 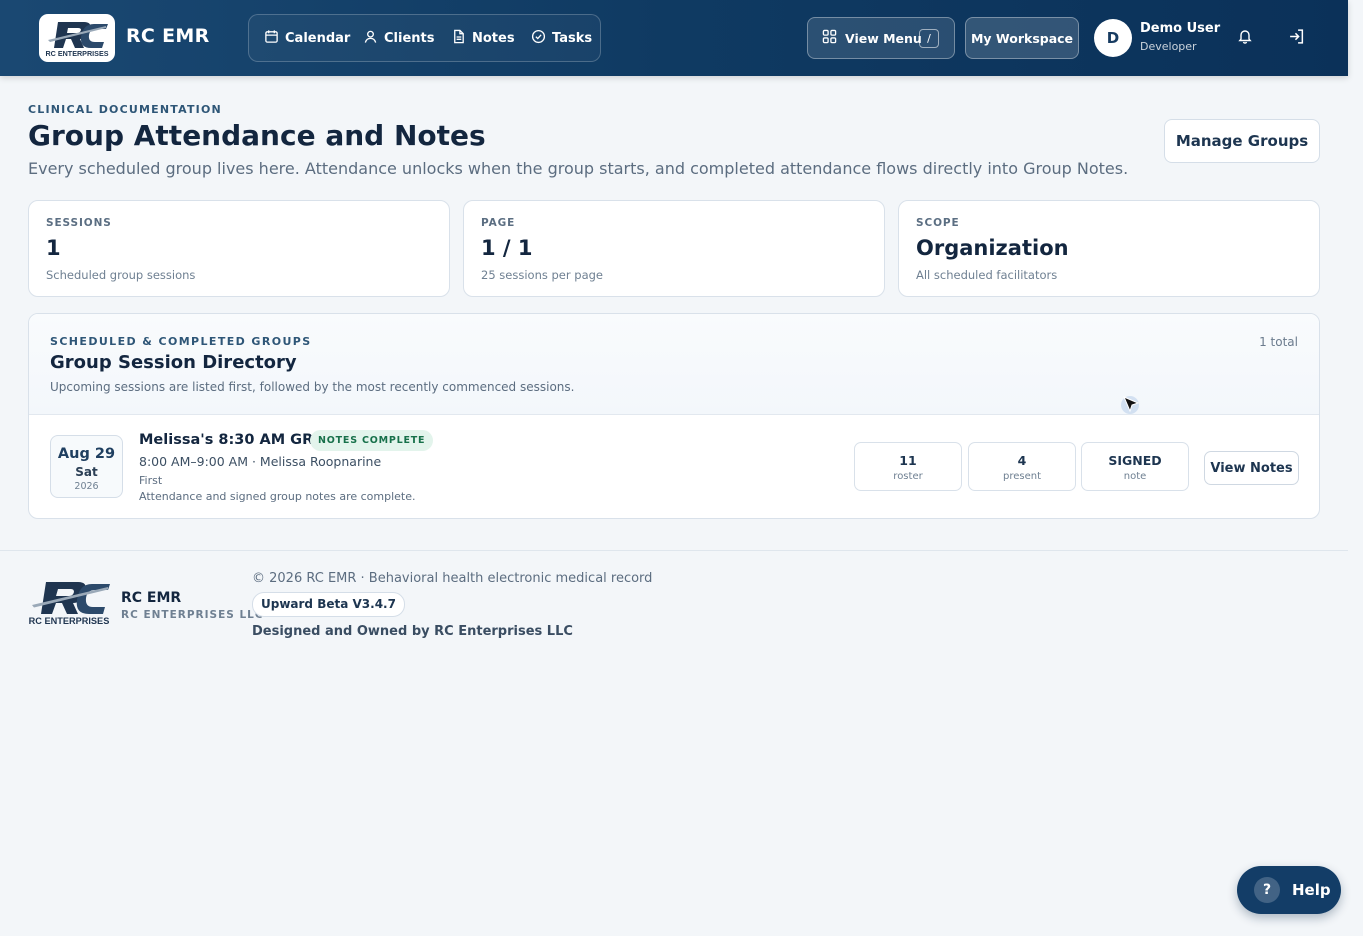 What do you see at coordinates (507, 248) in the screenshot?
I see `stat-value: 1 / 1` at bounding box center [507, 248].